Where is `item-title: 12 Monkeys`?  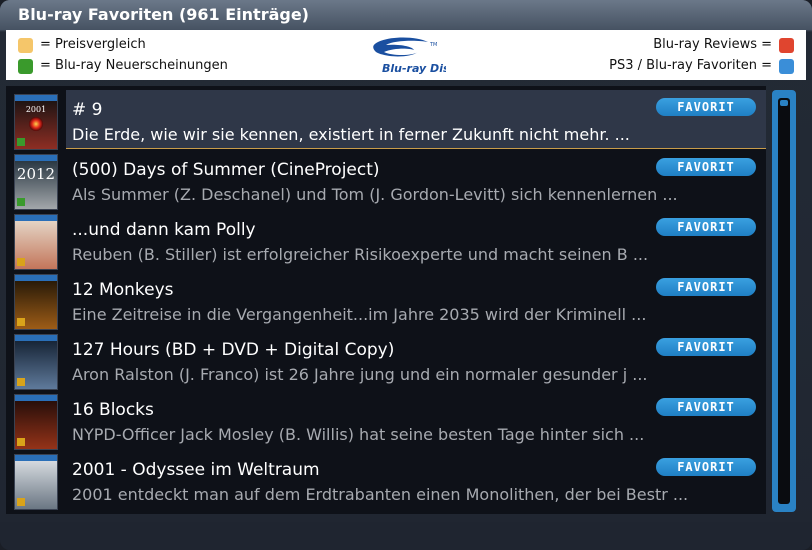
item-title: 12 Monkeys is located at coordinates (123, 290).